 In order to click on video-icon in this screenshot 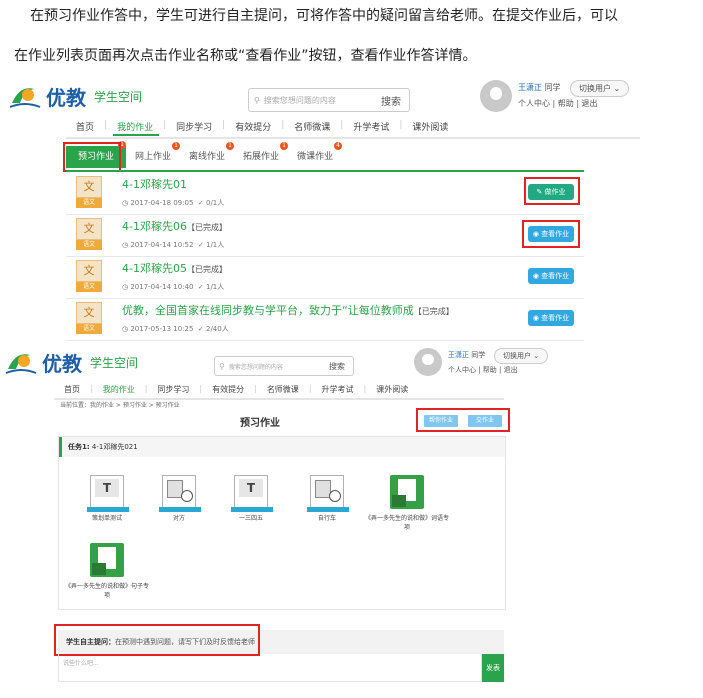, I will do `click(328, 493)`.